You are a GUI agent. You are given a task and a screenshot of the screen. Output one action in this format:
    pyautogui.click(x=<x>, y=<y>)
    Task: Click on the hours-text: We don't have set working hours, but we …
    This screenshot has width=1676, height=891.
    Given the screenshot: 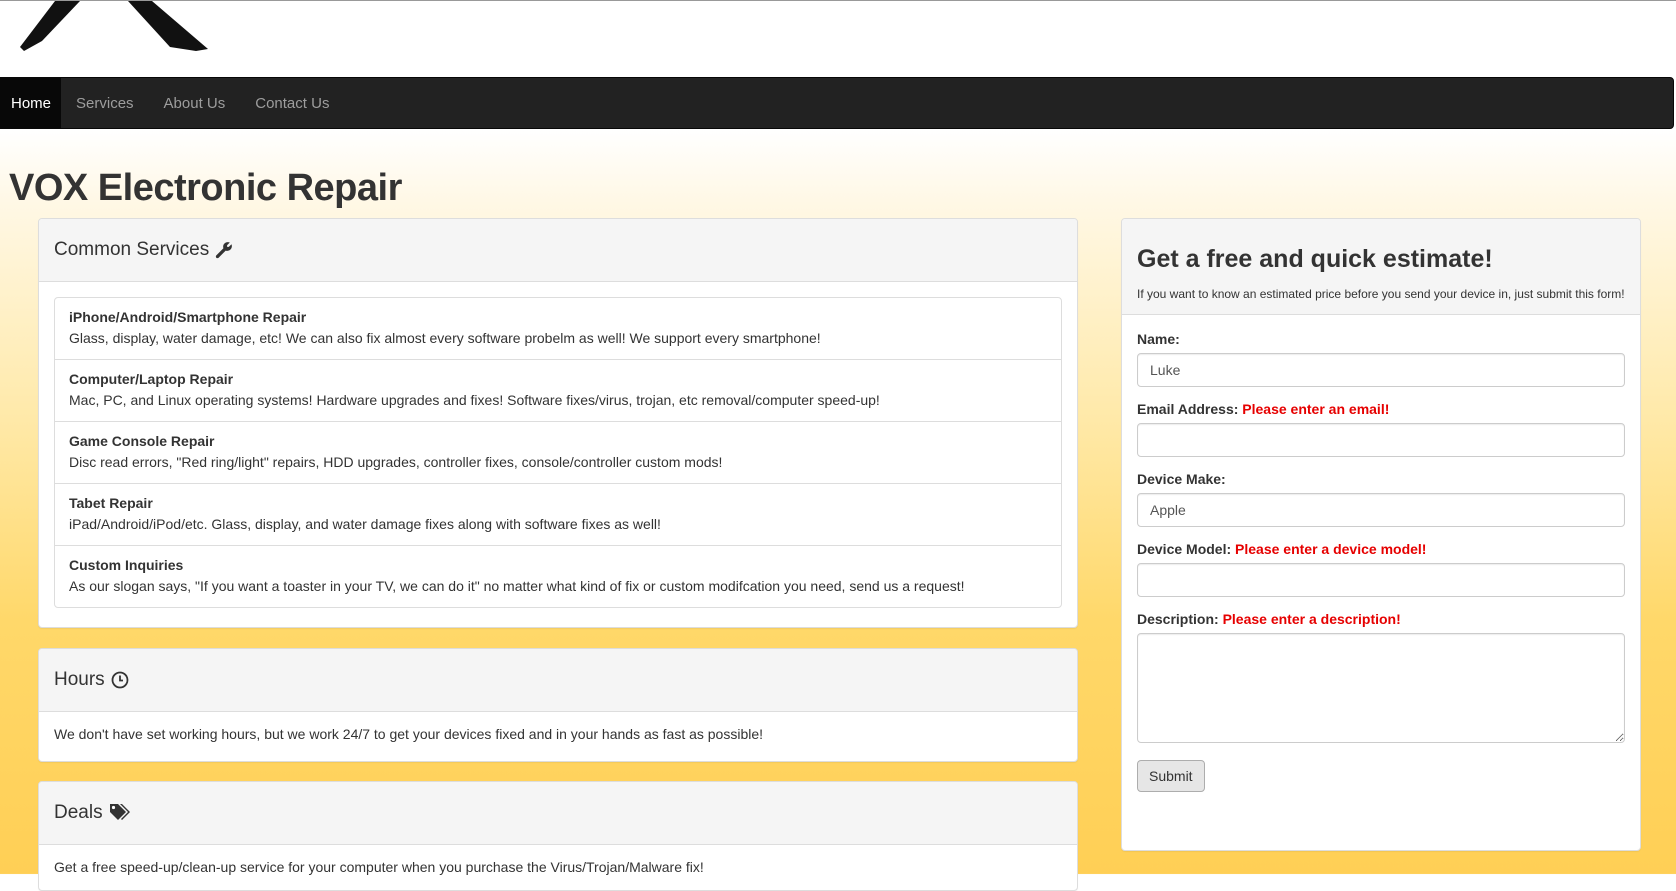 What is the action you would take?
    pyautogui.click(x=409, y=734)
    